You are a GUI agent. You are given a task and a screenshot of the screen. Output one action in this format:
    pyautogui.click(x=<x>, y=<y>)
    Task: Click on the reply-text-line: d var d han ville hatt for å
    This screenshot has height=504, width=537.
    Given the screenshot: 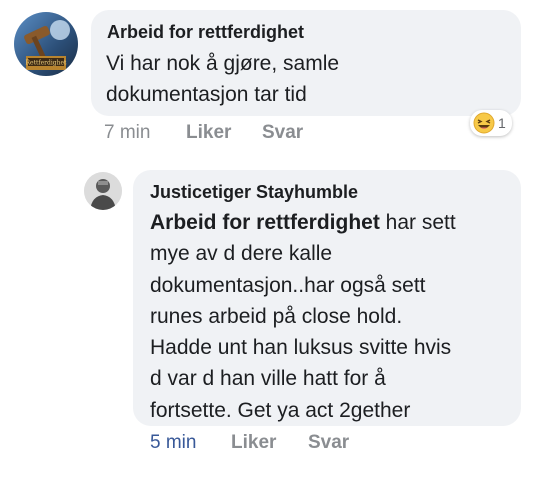 What is the action you would take?
    pyautogui.click(x=268, y=379)
    